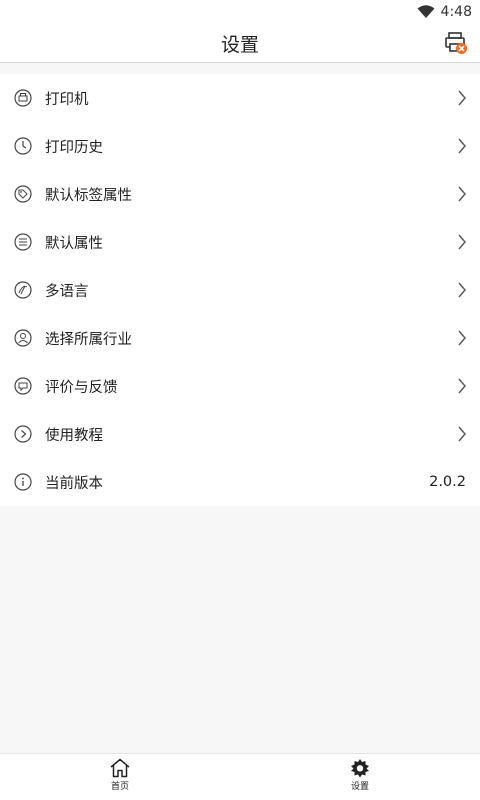 The height and width of the screenshot is (800, 480). Describe the element at coordinates (240, 146) in the screenshot. I see `menu-item-print-history: 打印历史` at that location.